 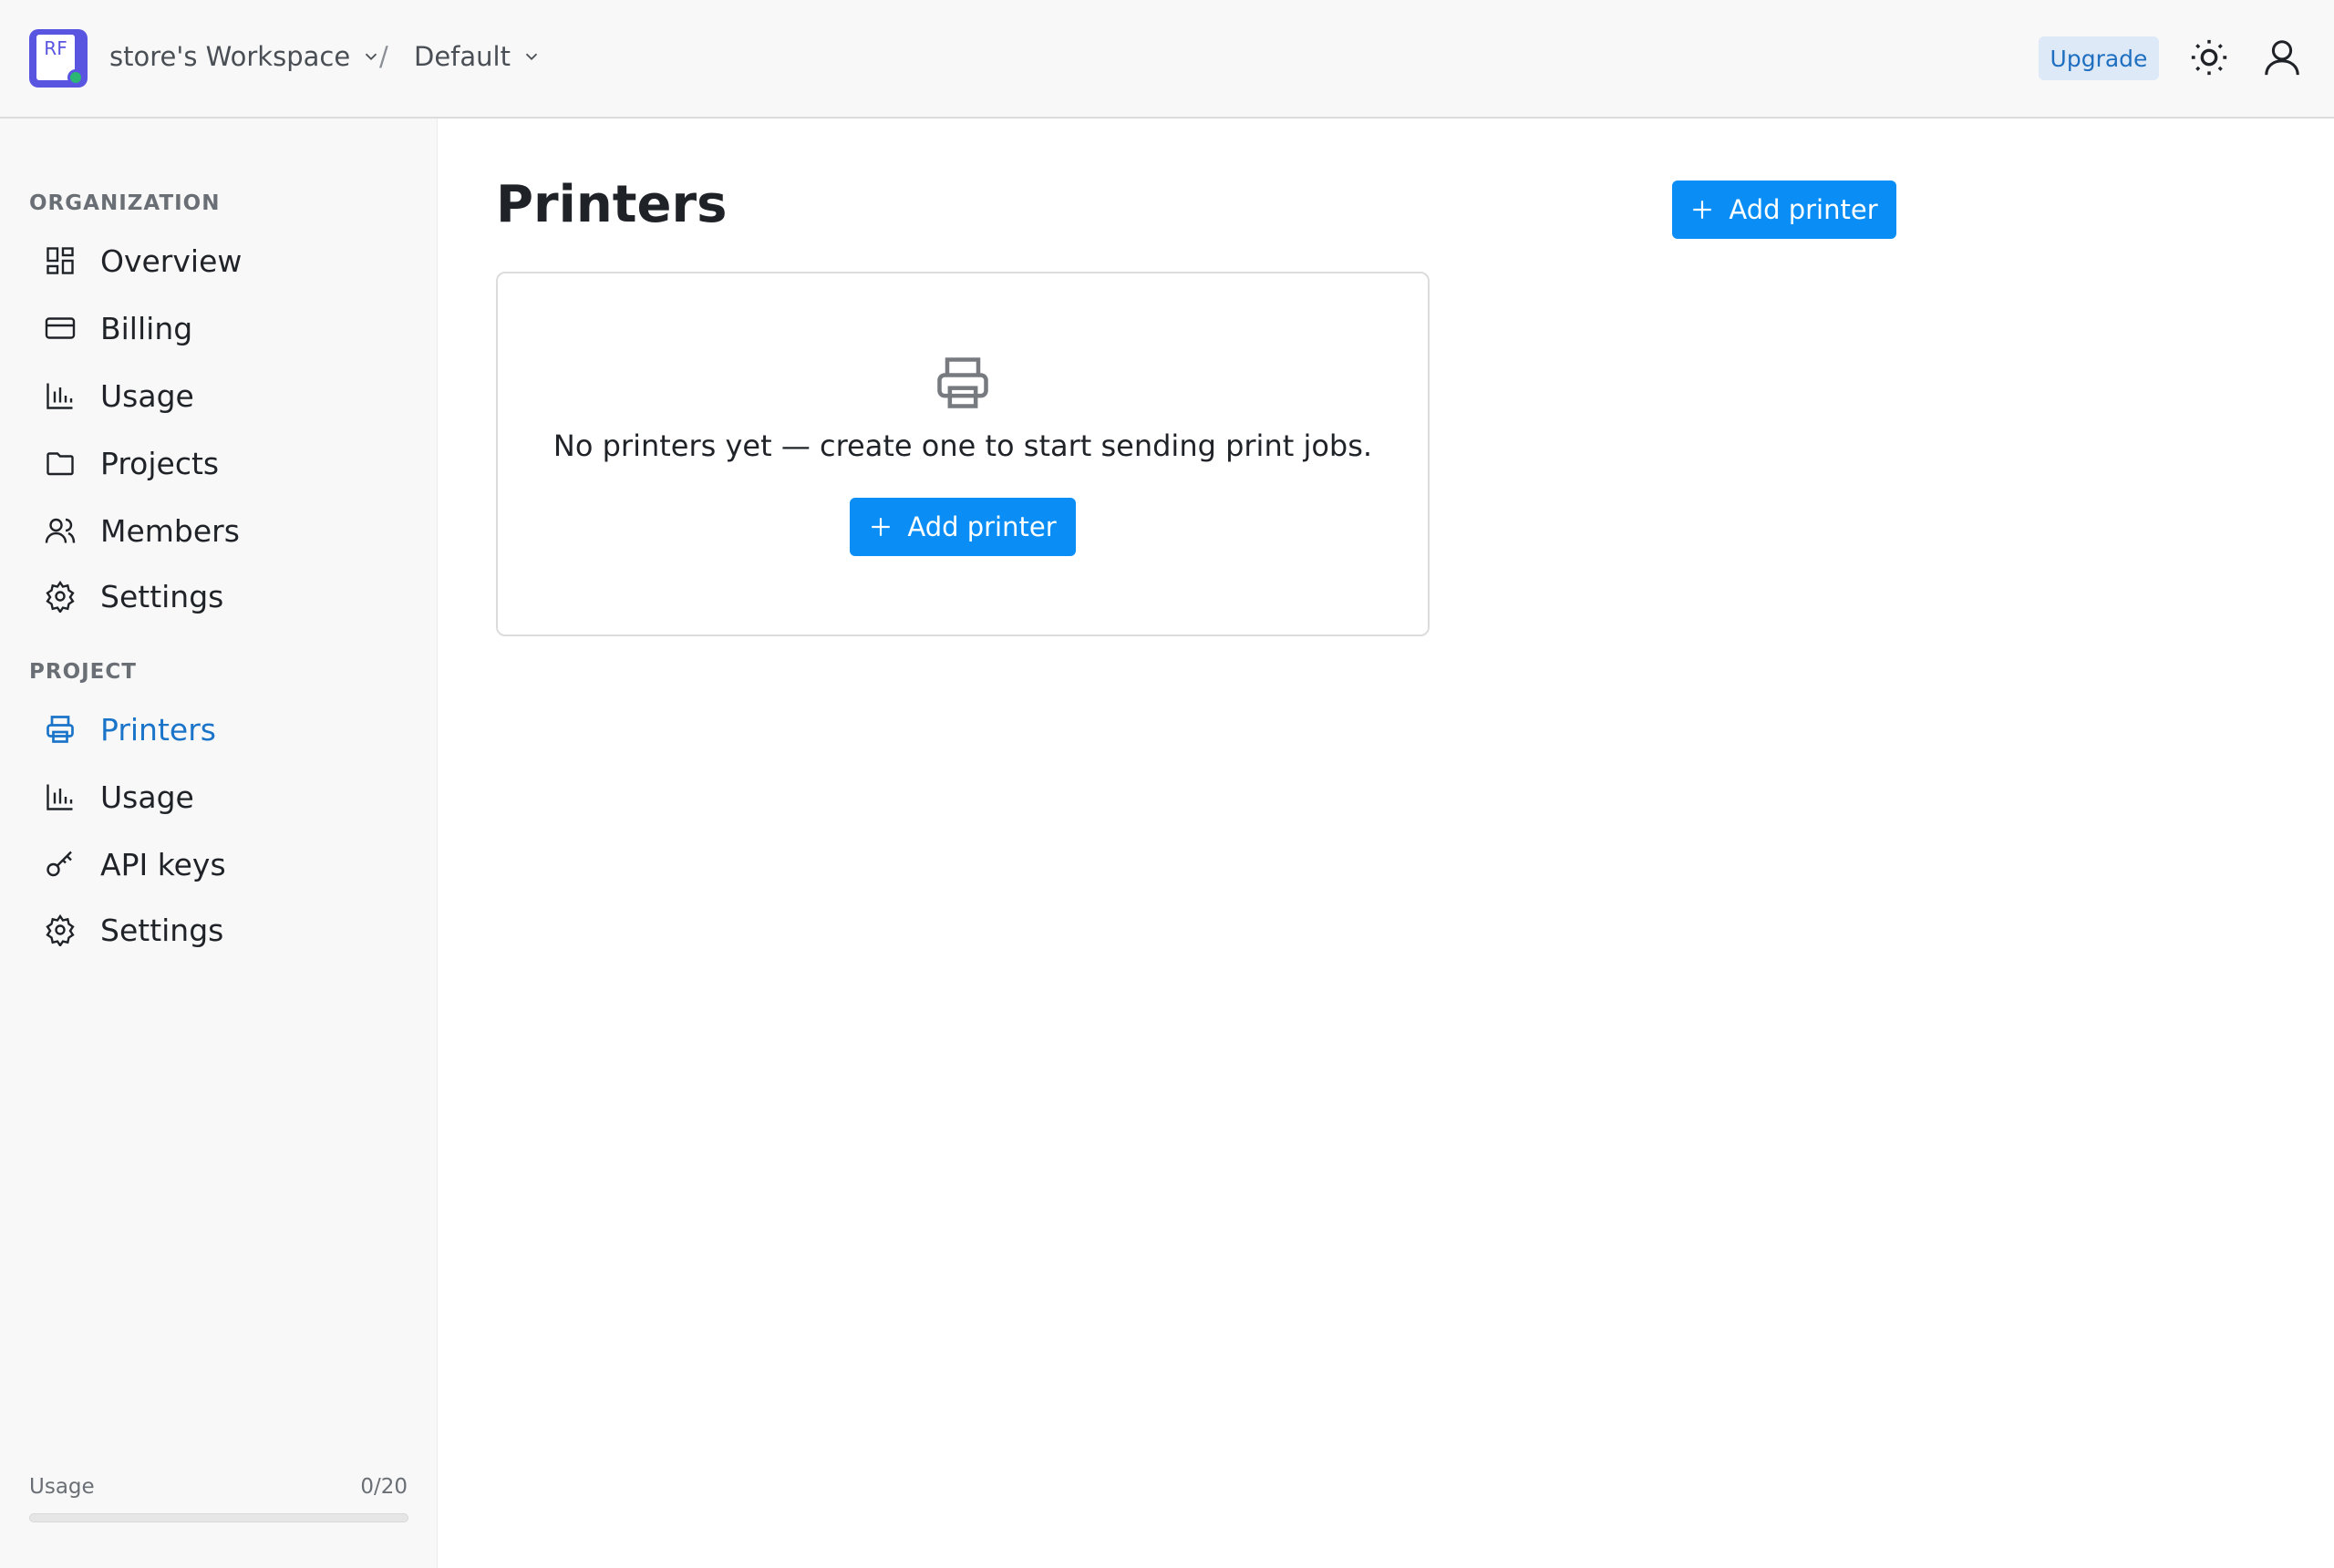 I want to click on usage-label: Usage, so click(x=62, y=1487).